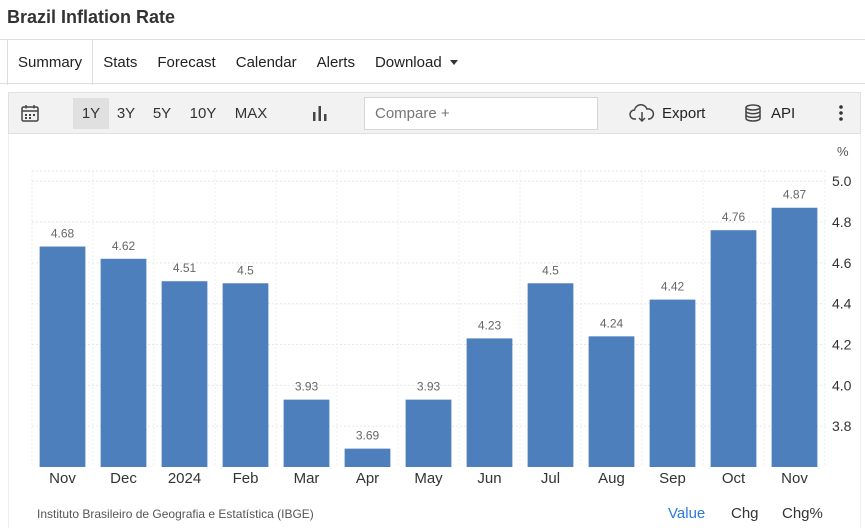 The height and width of the screenshot is (528, 865). What do you see at coordinates (683, 113) in the screenshot?
I see `export-button: Export` at bounding box center [683, 113].